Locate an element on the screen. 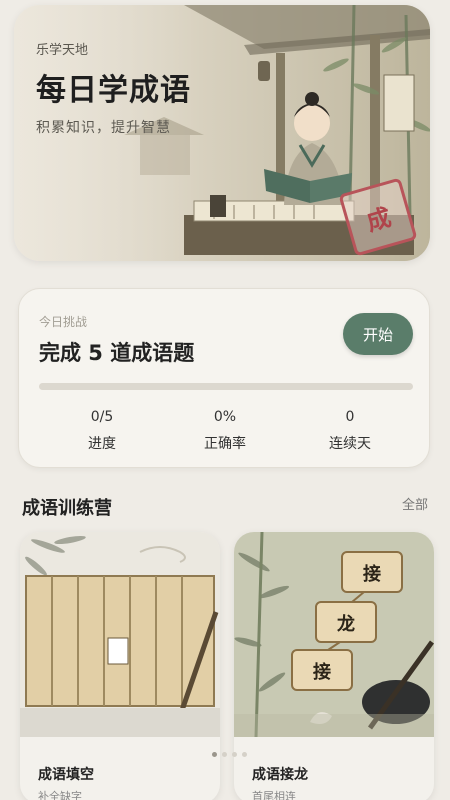 The image size is (450, 800). card-title: 成语填空 is located at coordinates (66, 775).